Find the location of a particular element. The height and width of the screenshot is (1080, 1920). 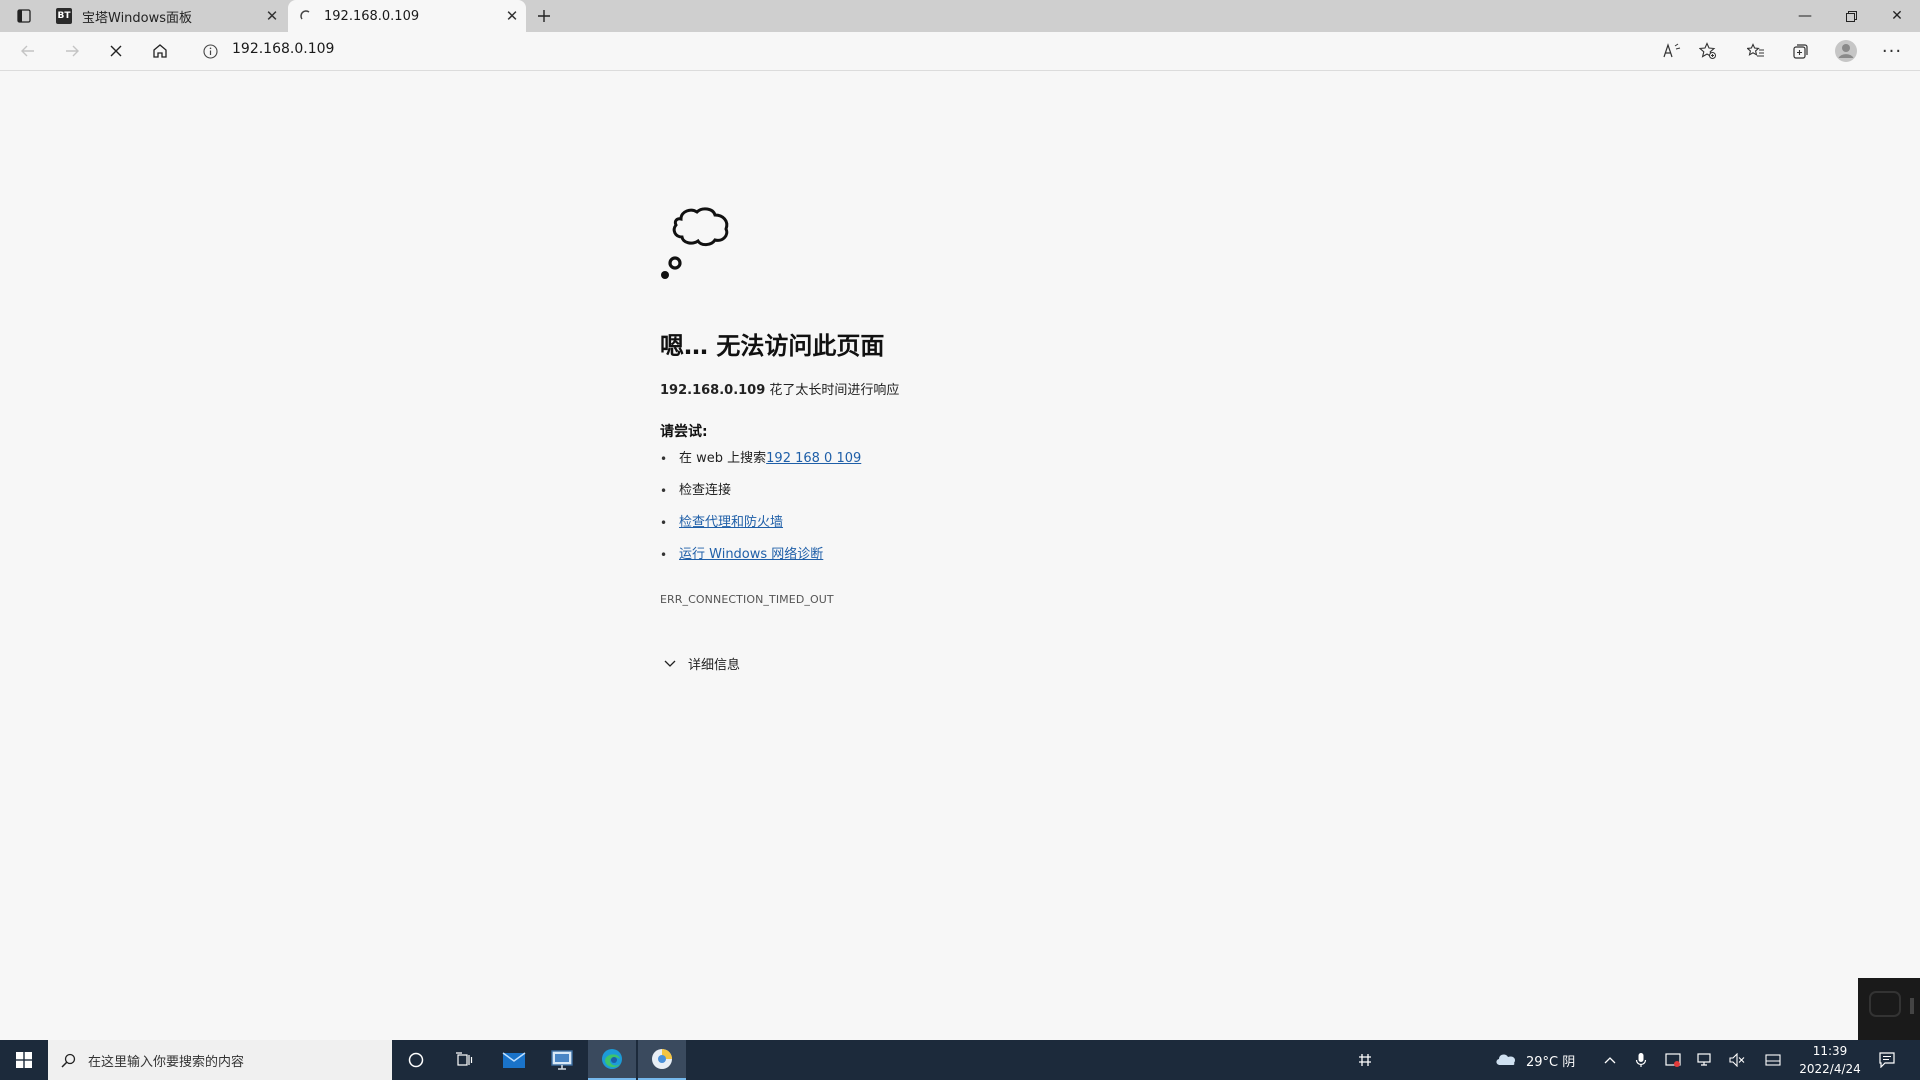

bt-favicon-icon: BT is located at coordinates (64, 16).